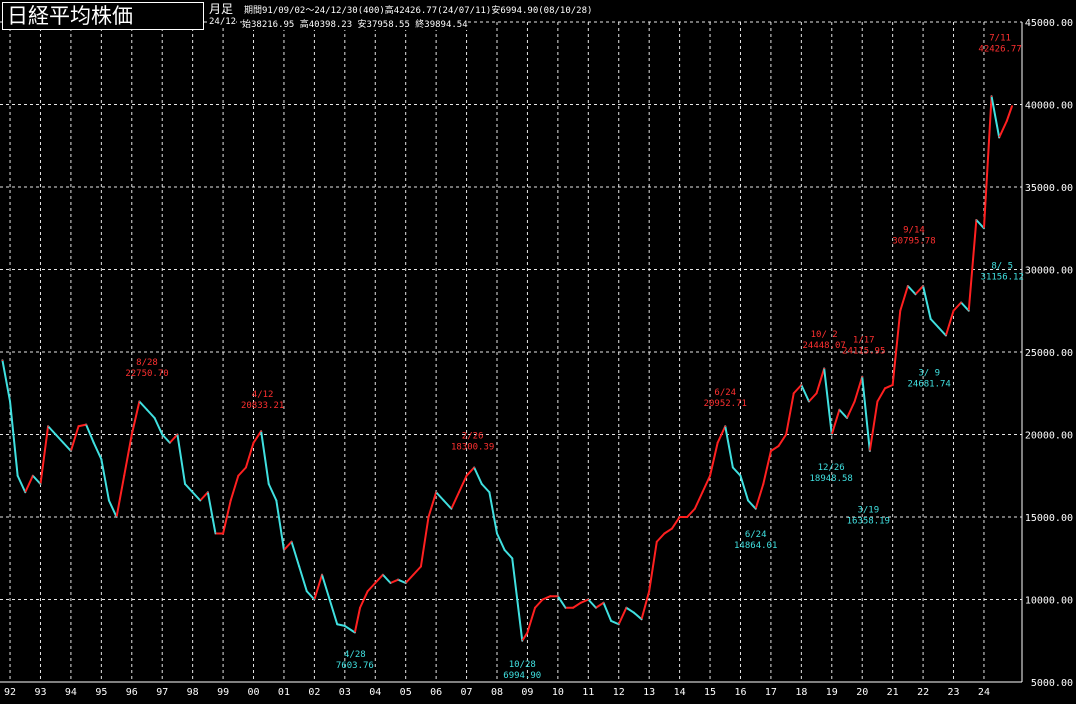  I want to click on annotation-date: 8/28, so click(147, 363).